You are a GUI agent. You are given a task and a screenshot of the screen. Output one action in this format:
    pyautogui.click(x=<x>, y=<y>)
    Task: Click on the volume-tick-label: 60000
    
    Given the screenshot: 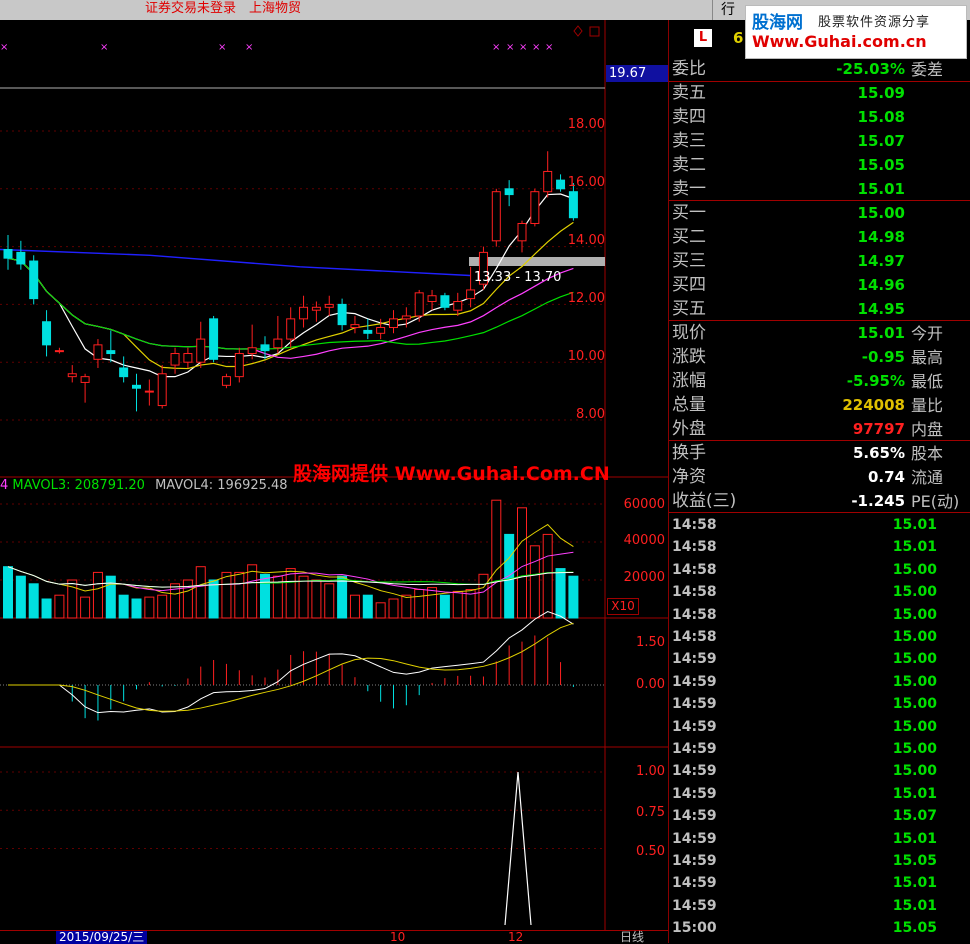 What is the action you would take?
    pyautogui.click(x=644, y=504)
    